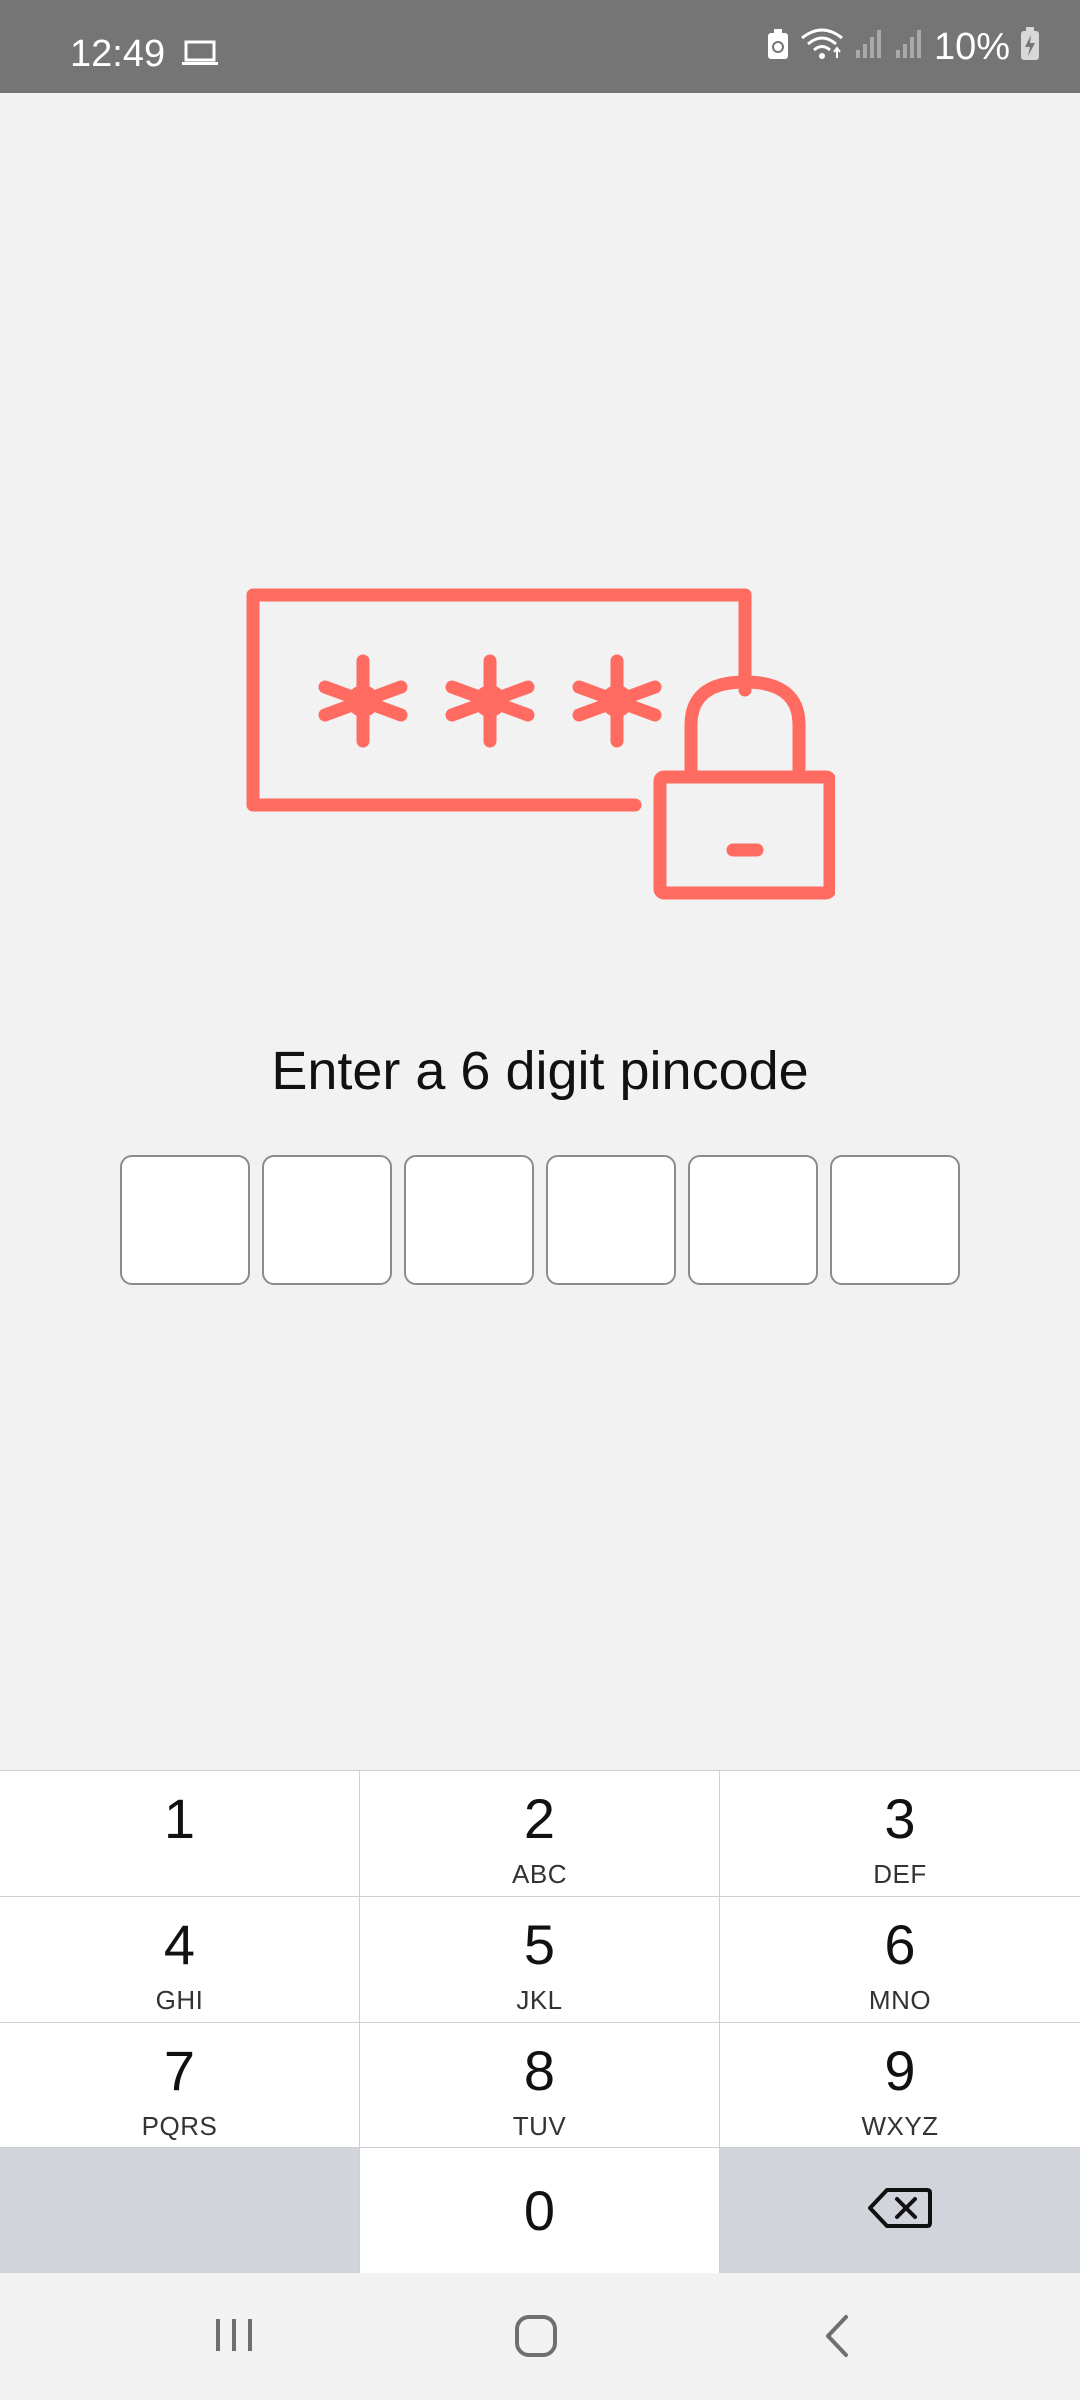 The image size is (1080, 2400). What do you see at coordinates (539, 2125) in the screenshot?
I see `key-letters: TUV` at bounding box center [539, 2125].